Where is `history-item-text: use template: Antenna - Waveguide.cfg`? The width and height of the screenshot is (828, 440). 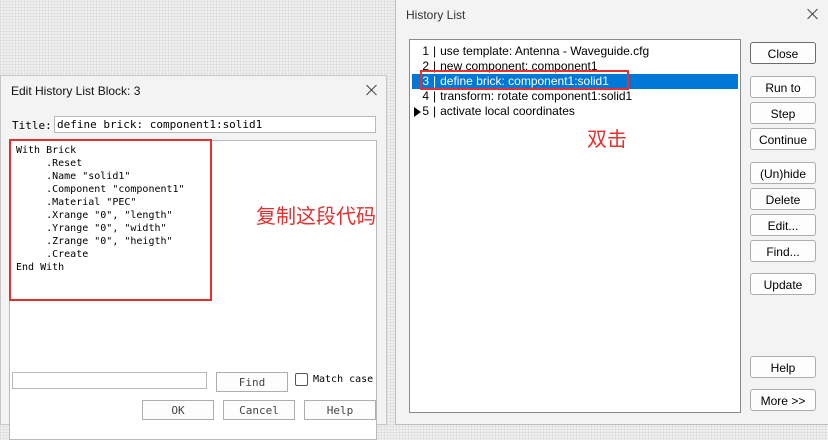 history-item-text: use template: Antenna - Waveguide.cfg is located at coordinates (545, 51).